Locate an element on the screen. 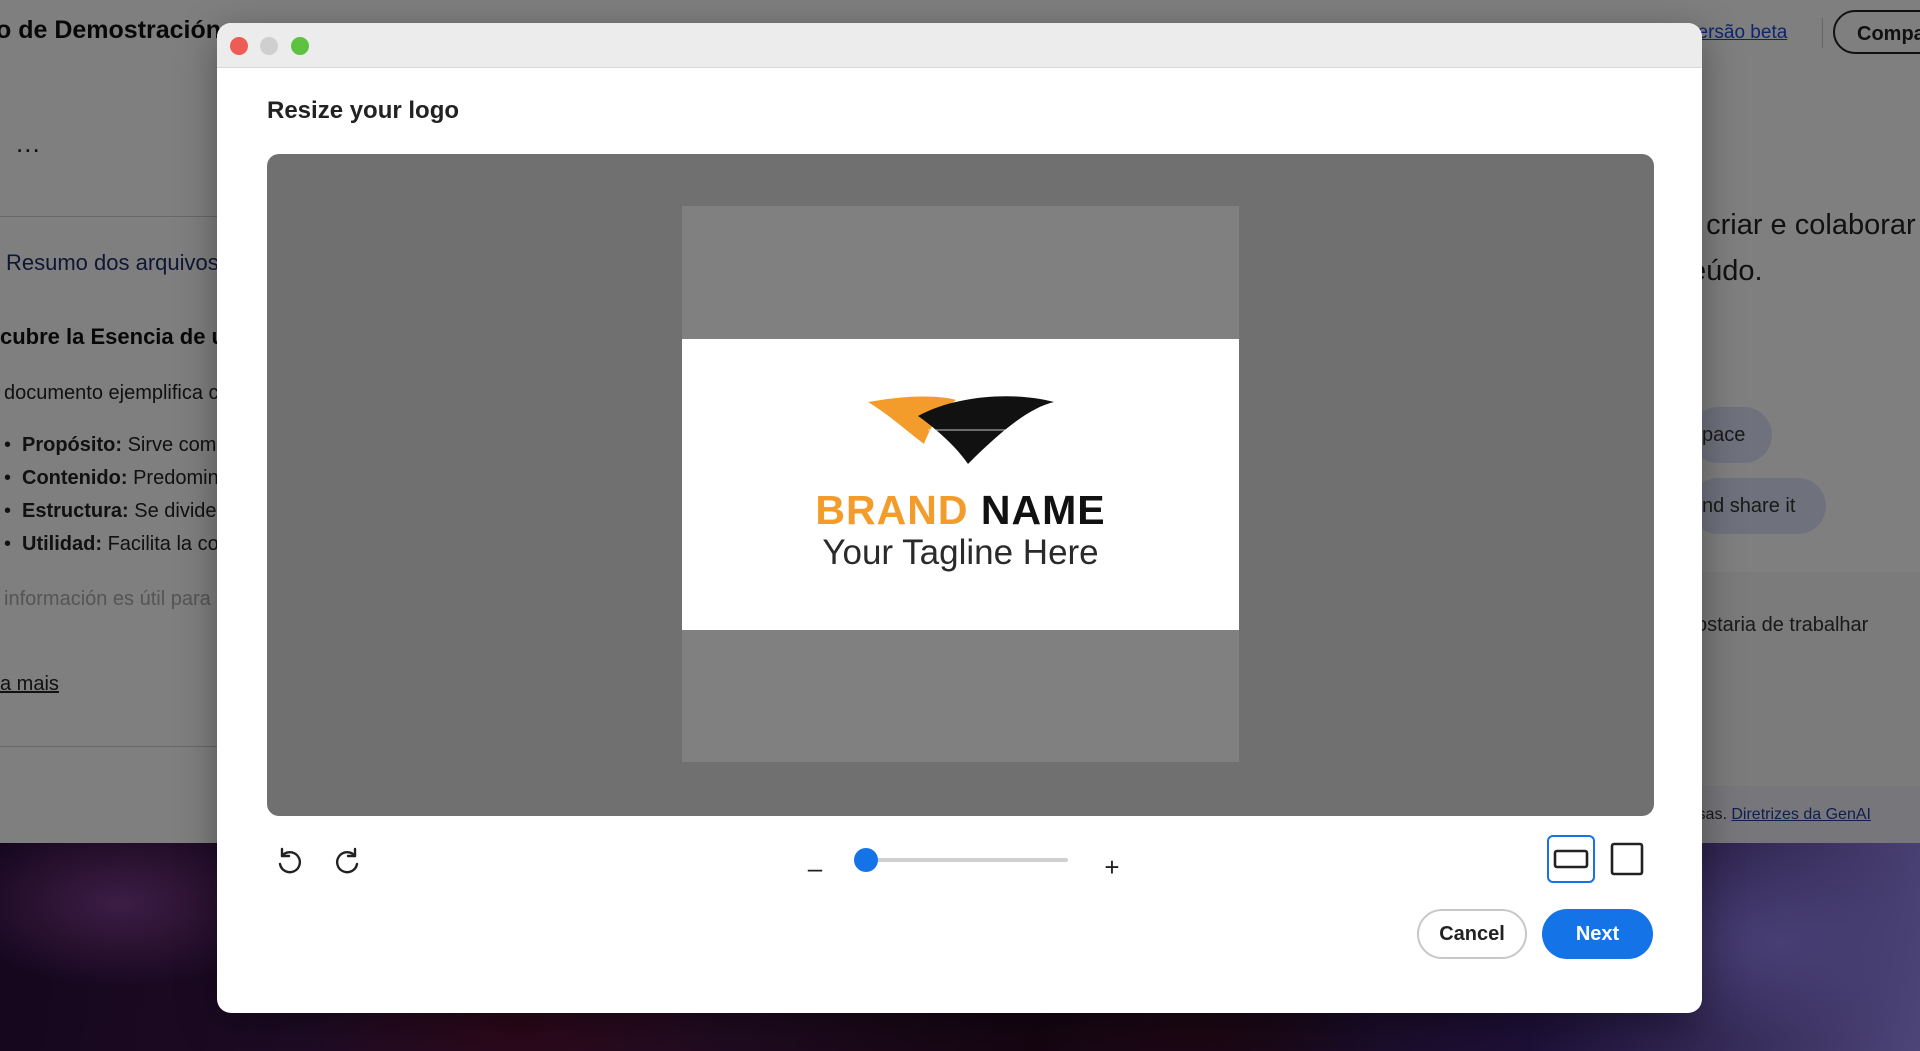 Image resolution: width=1920 pixels, height=1051 pixels. rotate-cw-icon is located at coordinates (347, 860).